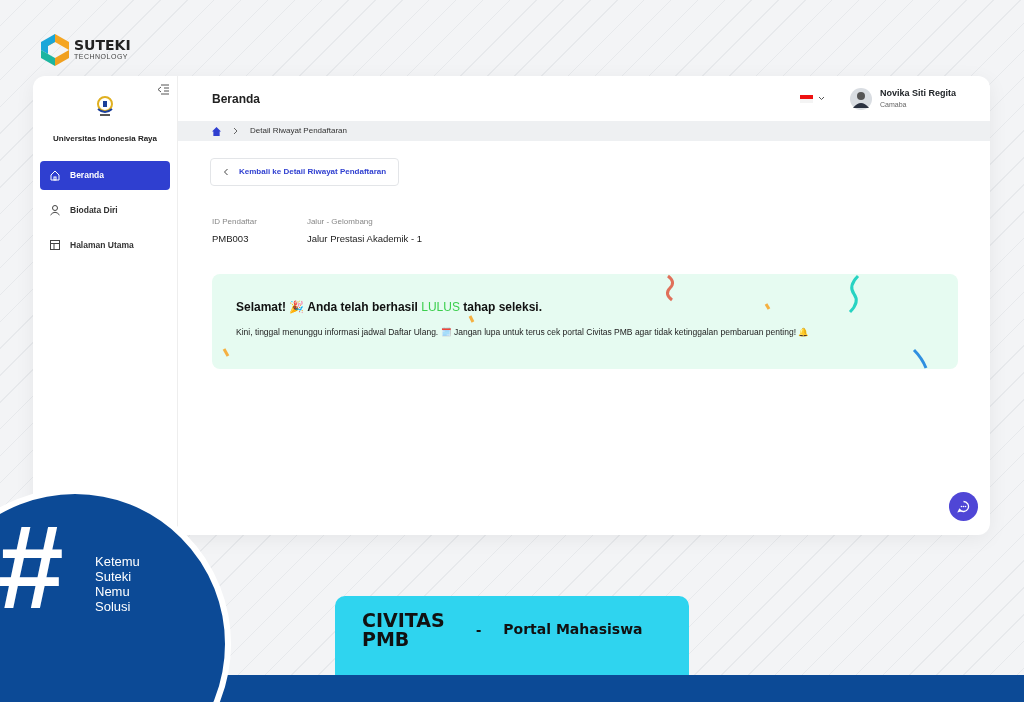 This screenshot has height=702, width=1024. Describe the element at coordinates (226, 171) in the screenshot. I see `chevron-left-icon` at that location.